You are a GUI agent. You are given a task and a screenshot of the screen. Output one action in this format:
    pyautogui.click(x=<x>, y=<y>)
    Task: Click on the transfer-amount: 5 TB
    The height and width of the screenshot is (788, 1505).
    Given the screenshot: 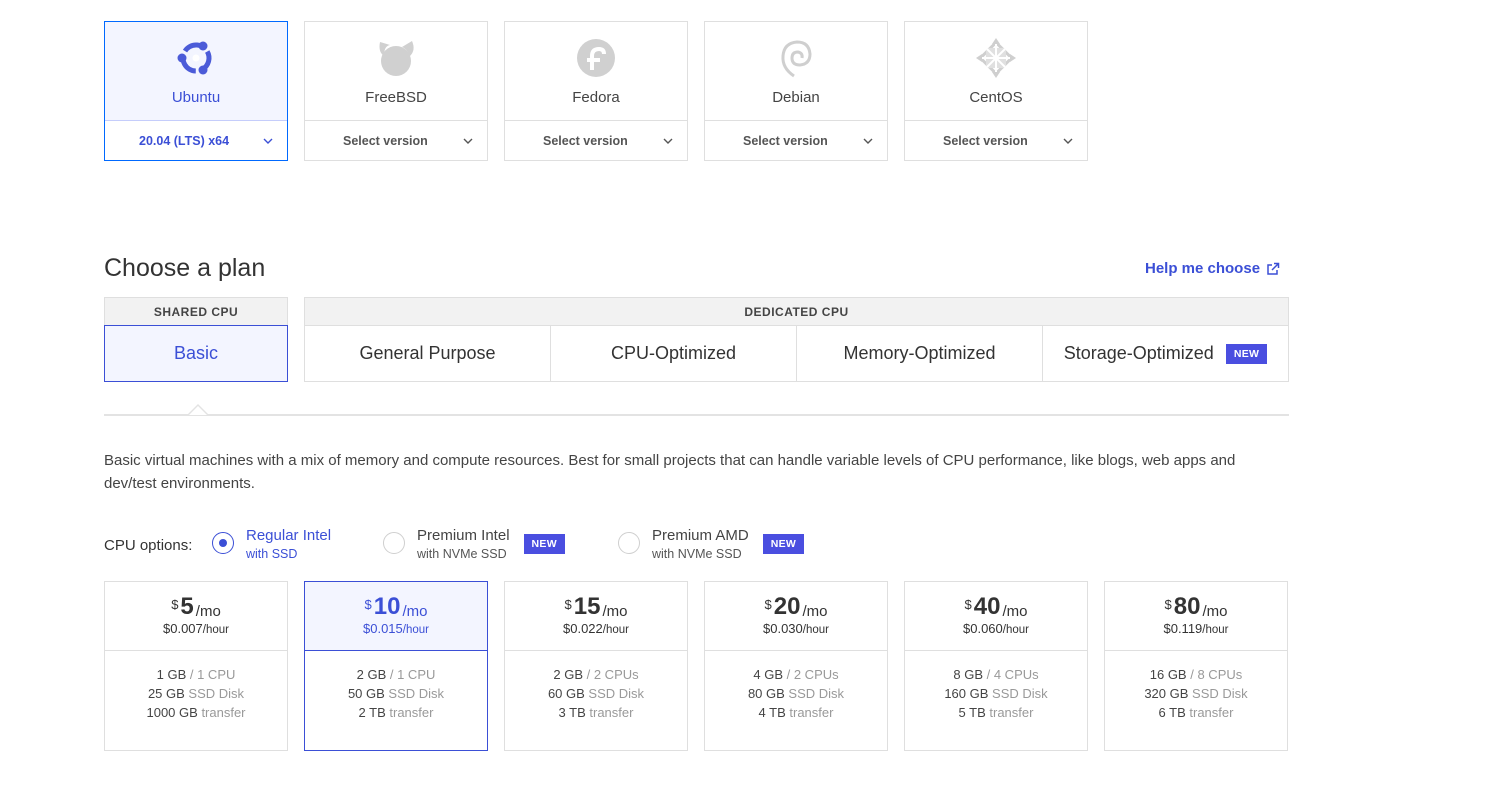 What is the action you would take?
    pyautogui.click(x=972, y=712)
    